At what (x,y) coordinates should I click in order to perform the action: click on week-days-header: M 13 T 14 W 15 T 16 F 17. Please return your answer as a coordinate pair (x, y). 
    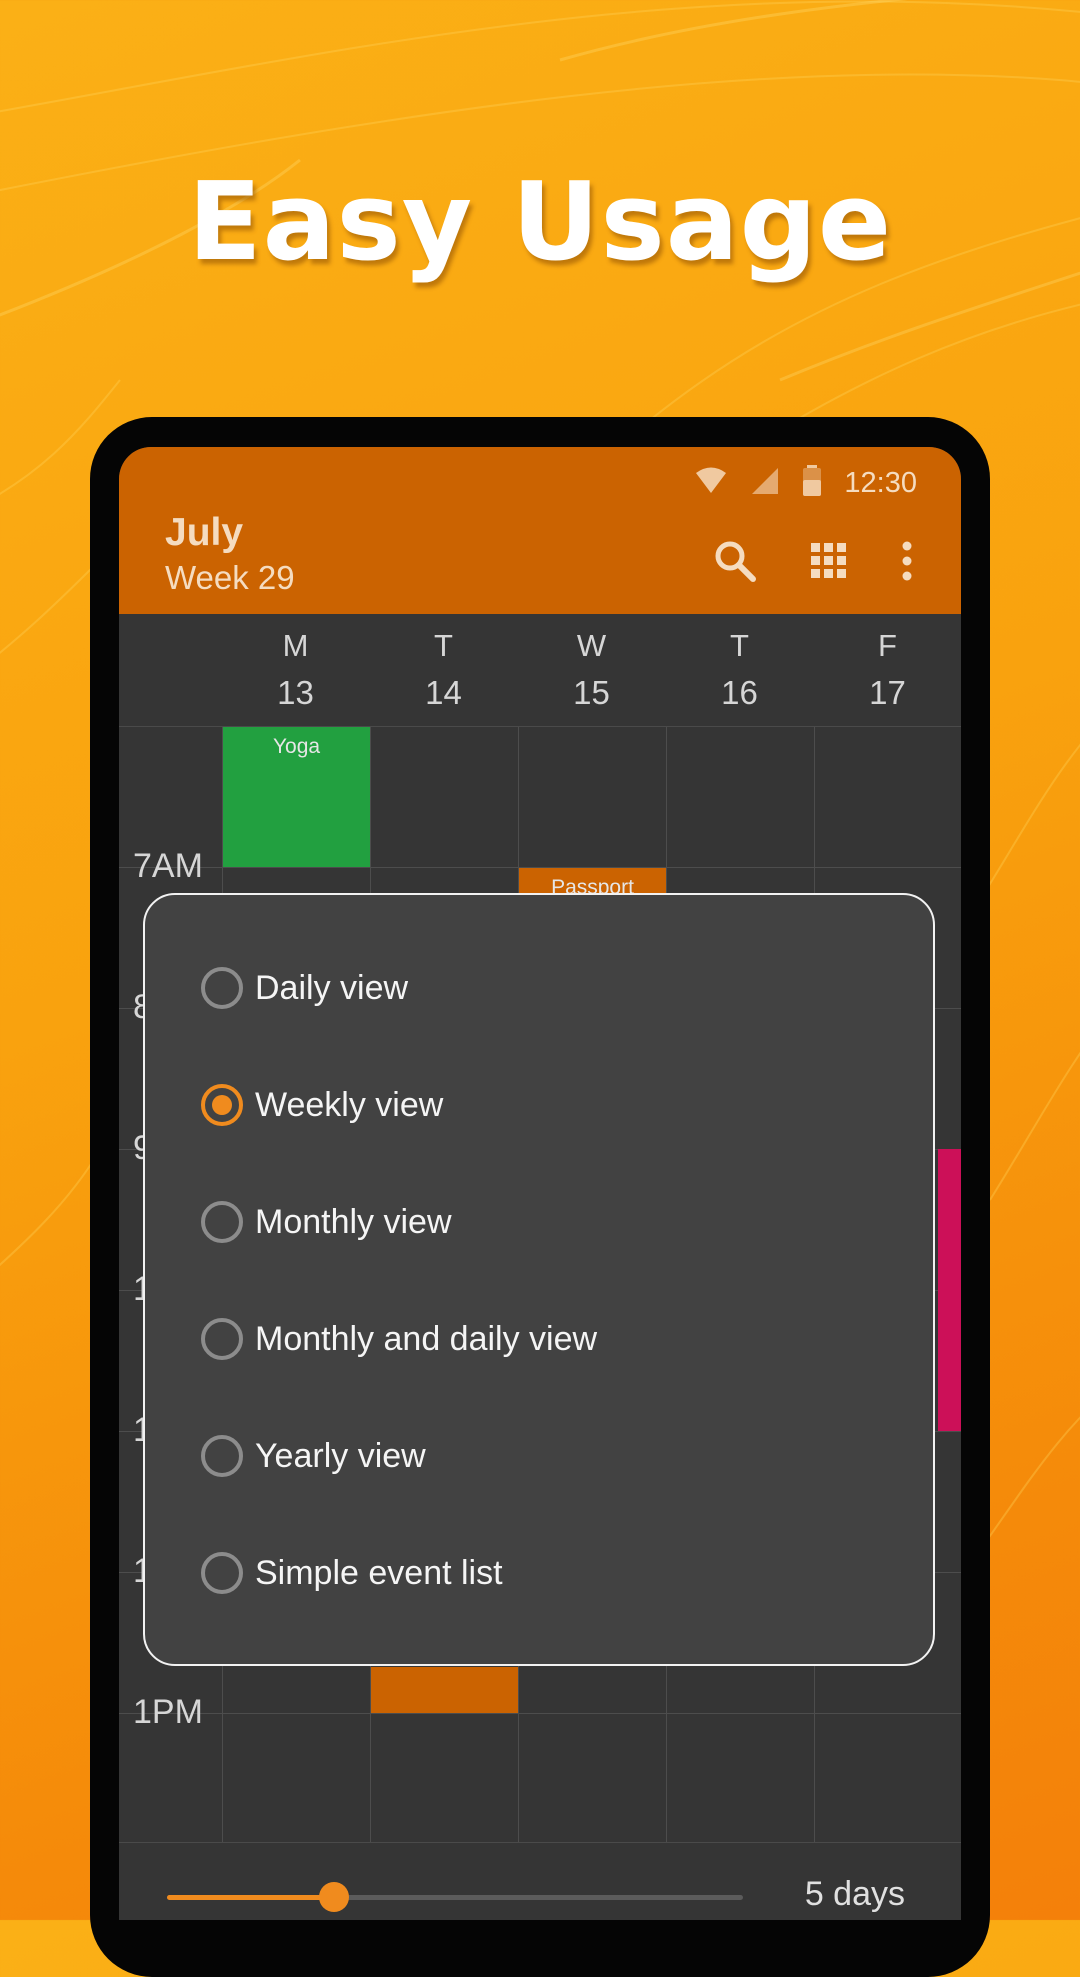
    Looking at the image, I should click on (540, 670).